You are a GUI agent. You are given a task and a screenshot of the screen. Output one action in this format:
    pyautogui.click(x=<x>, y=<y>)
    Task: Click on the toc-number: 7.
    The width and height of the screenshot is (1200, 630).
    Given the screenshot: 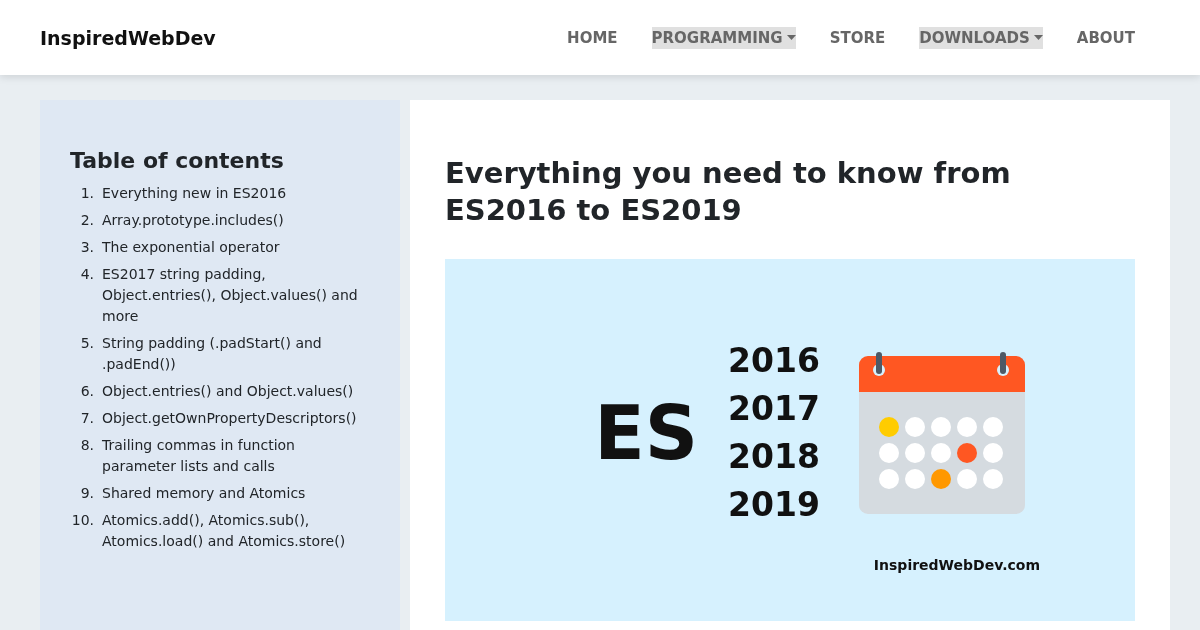 What is the action you would take?
    pyautogui.click(x=86, y=418)
    